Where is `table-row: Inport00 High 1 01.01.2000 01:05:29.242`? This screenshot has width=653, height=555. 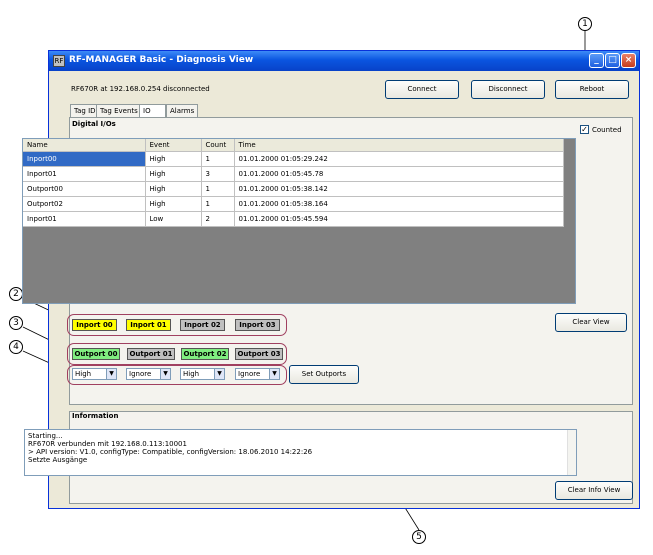 table-row: Inport00 High 1 01.01.2000 01:05:29.242 is located at coordinates (293, 159).